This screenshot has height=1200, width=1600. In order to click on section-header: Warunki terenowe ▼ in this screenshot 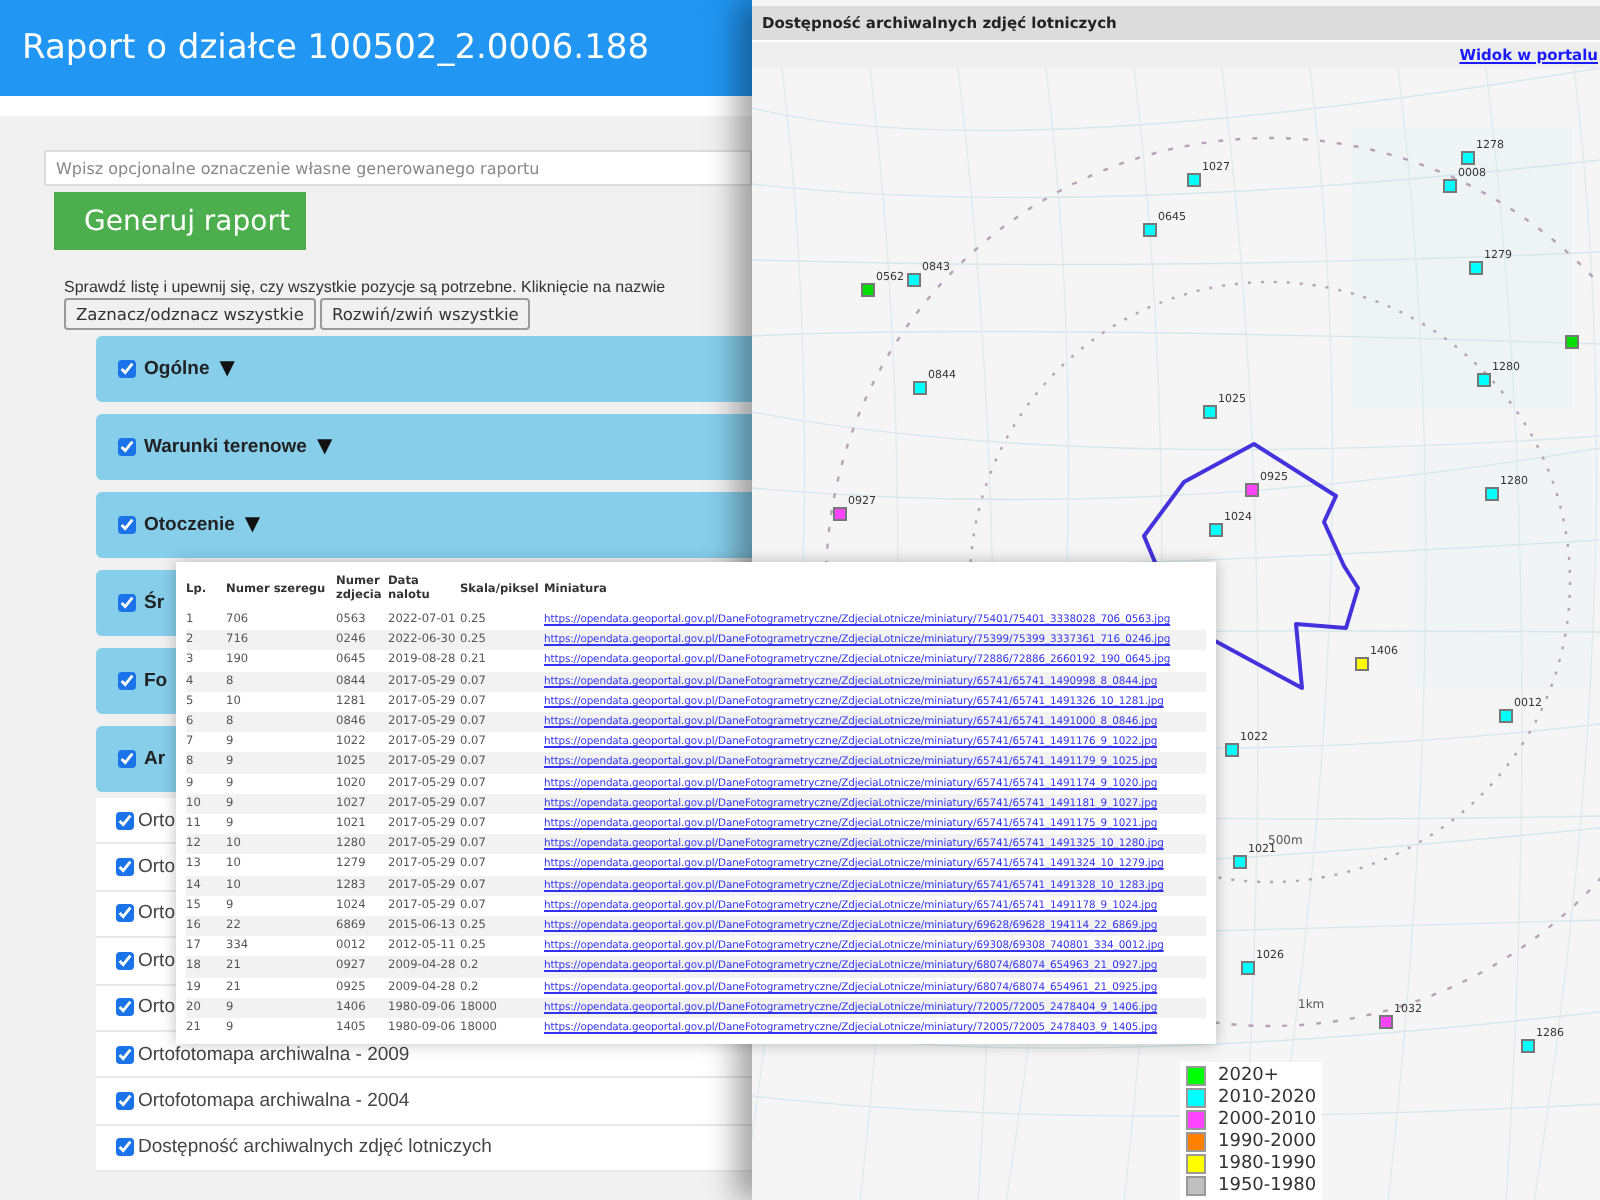, I will do `click(424, 447)`.